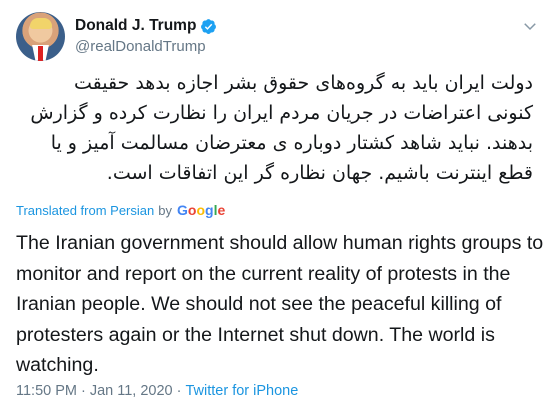  I want to click on chevron-down-icon, so click(530, 26).